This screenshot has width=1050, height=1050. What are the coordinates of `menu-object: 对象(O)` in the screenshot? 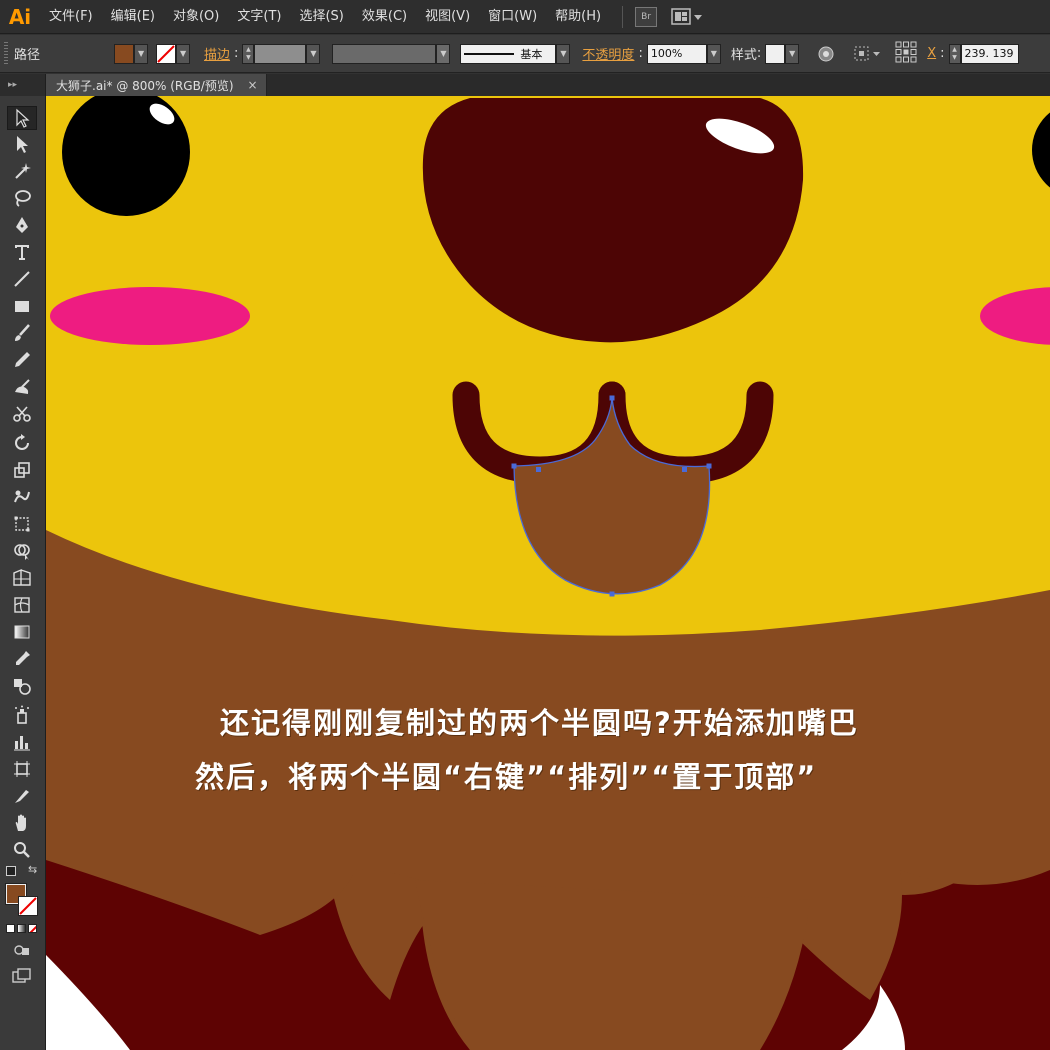 It's located at (196, 17).